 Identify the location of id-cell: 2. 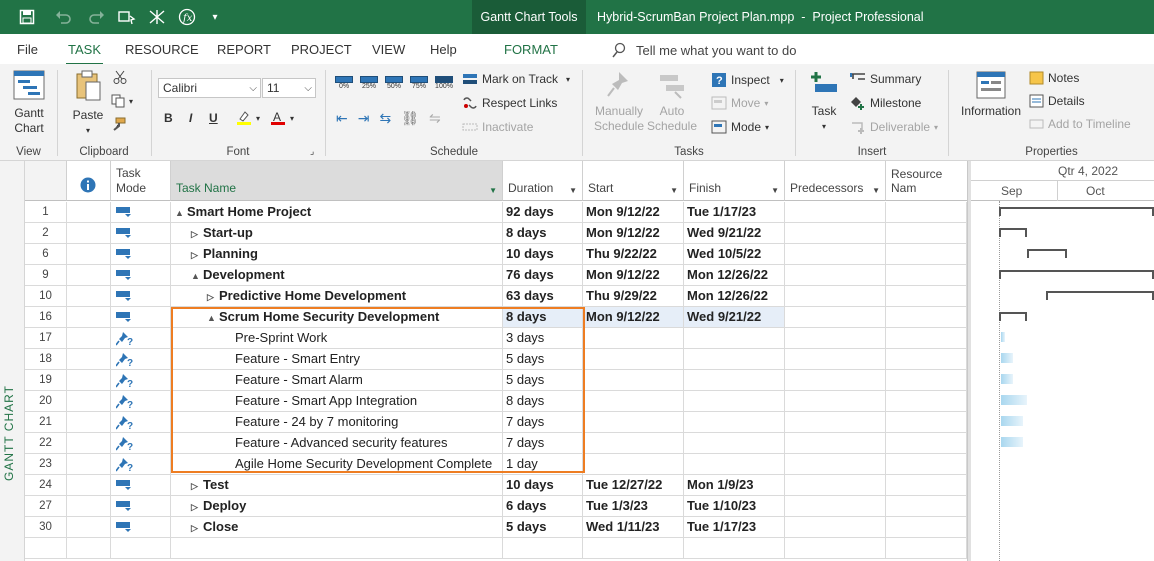
(46, 233).